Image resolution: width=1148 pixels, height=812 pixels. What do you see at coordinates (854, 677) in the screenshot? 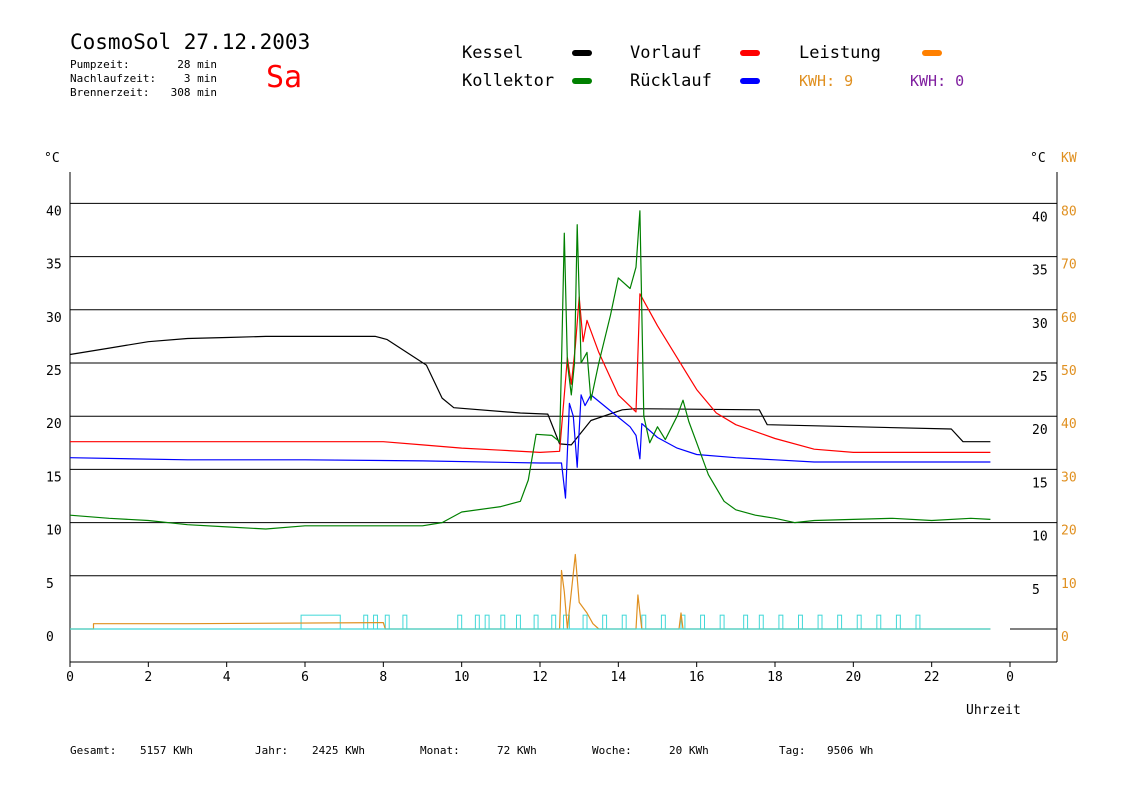
I see `x-tick-label: 20` at bounding box center [854, 677].